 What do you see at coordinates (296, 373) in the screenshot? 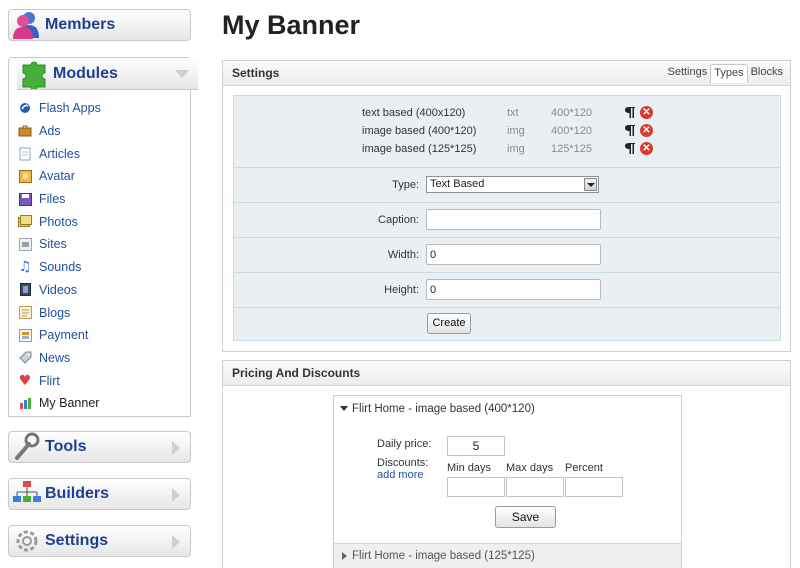
I see `pricing-panel-title: Pricing And Discounts` at bounding box center [296, 373].